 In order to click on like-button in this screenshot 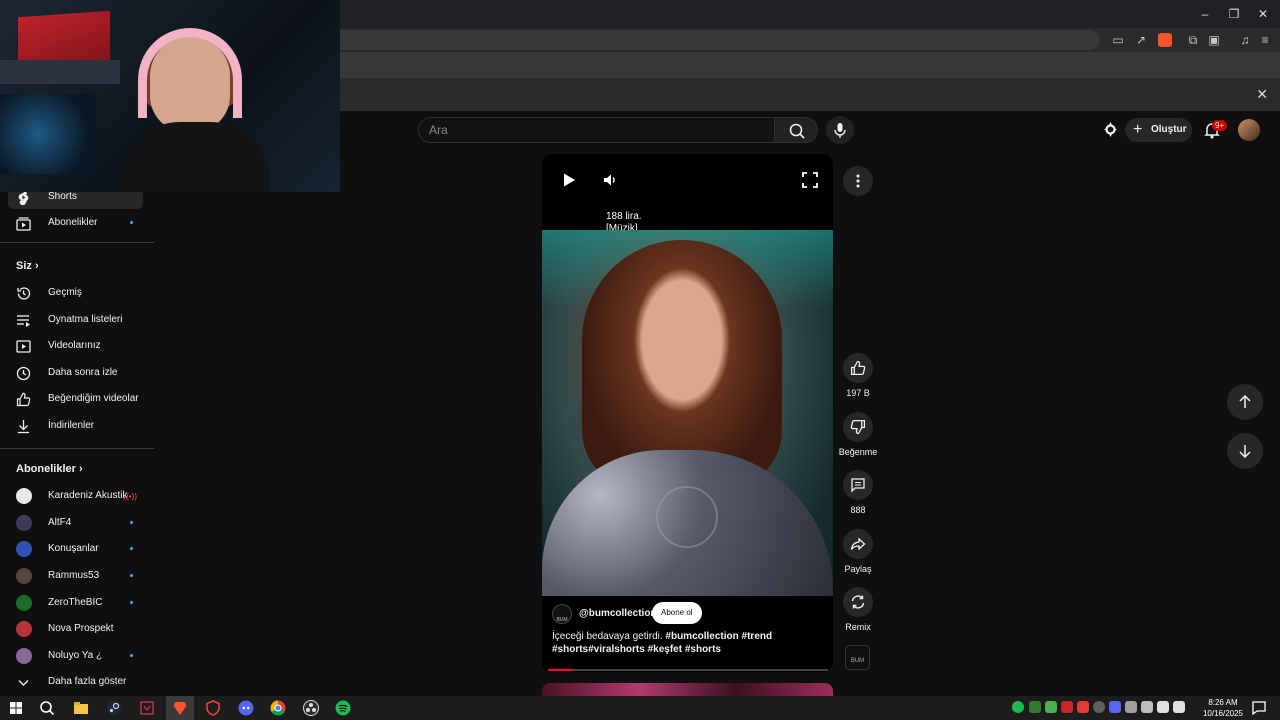, I will do `click(858, 368)`.